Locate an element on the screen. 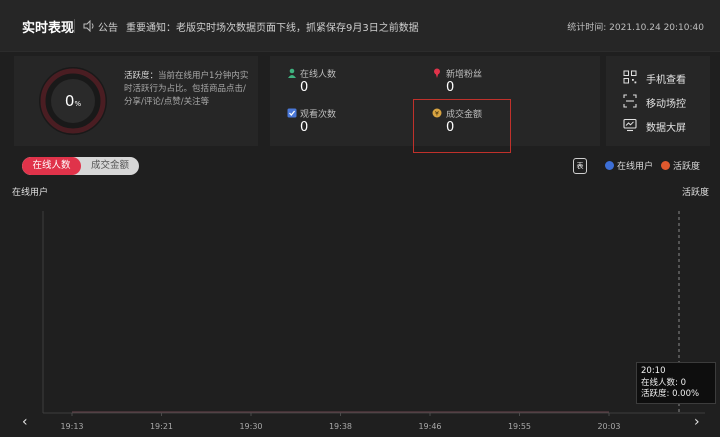 The image size is (720, 437). mobile-view-link: 手机查看 is located at coordinates (666, 78).